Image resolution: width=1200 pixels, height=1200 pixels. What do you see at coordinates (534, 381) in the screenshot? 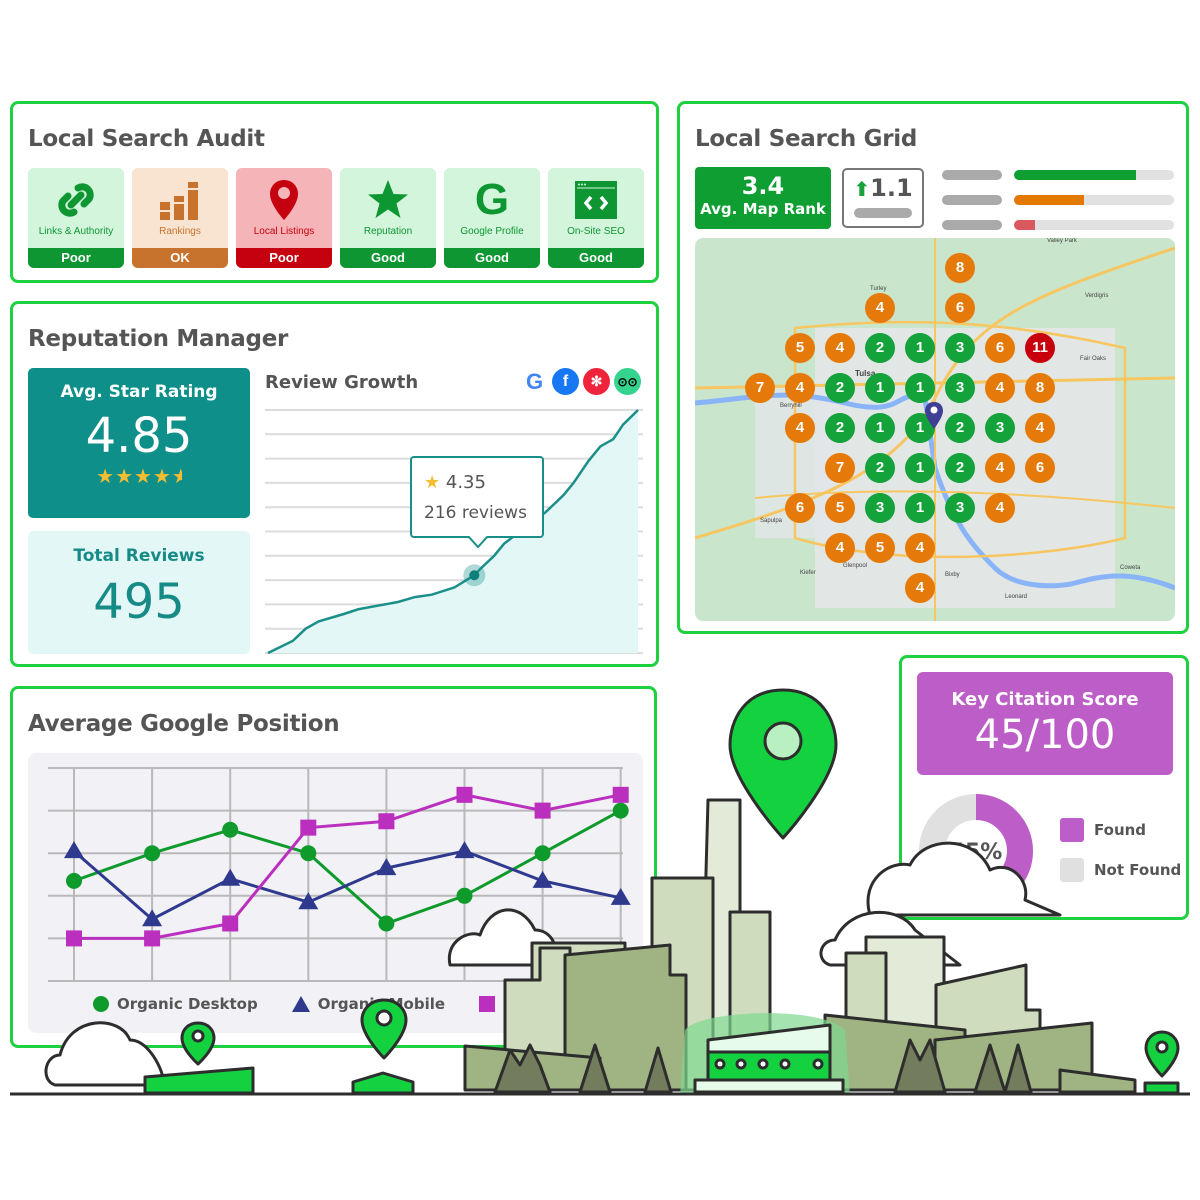
I see `google-icon: G` at bounding box center [534, 381].